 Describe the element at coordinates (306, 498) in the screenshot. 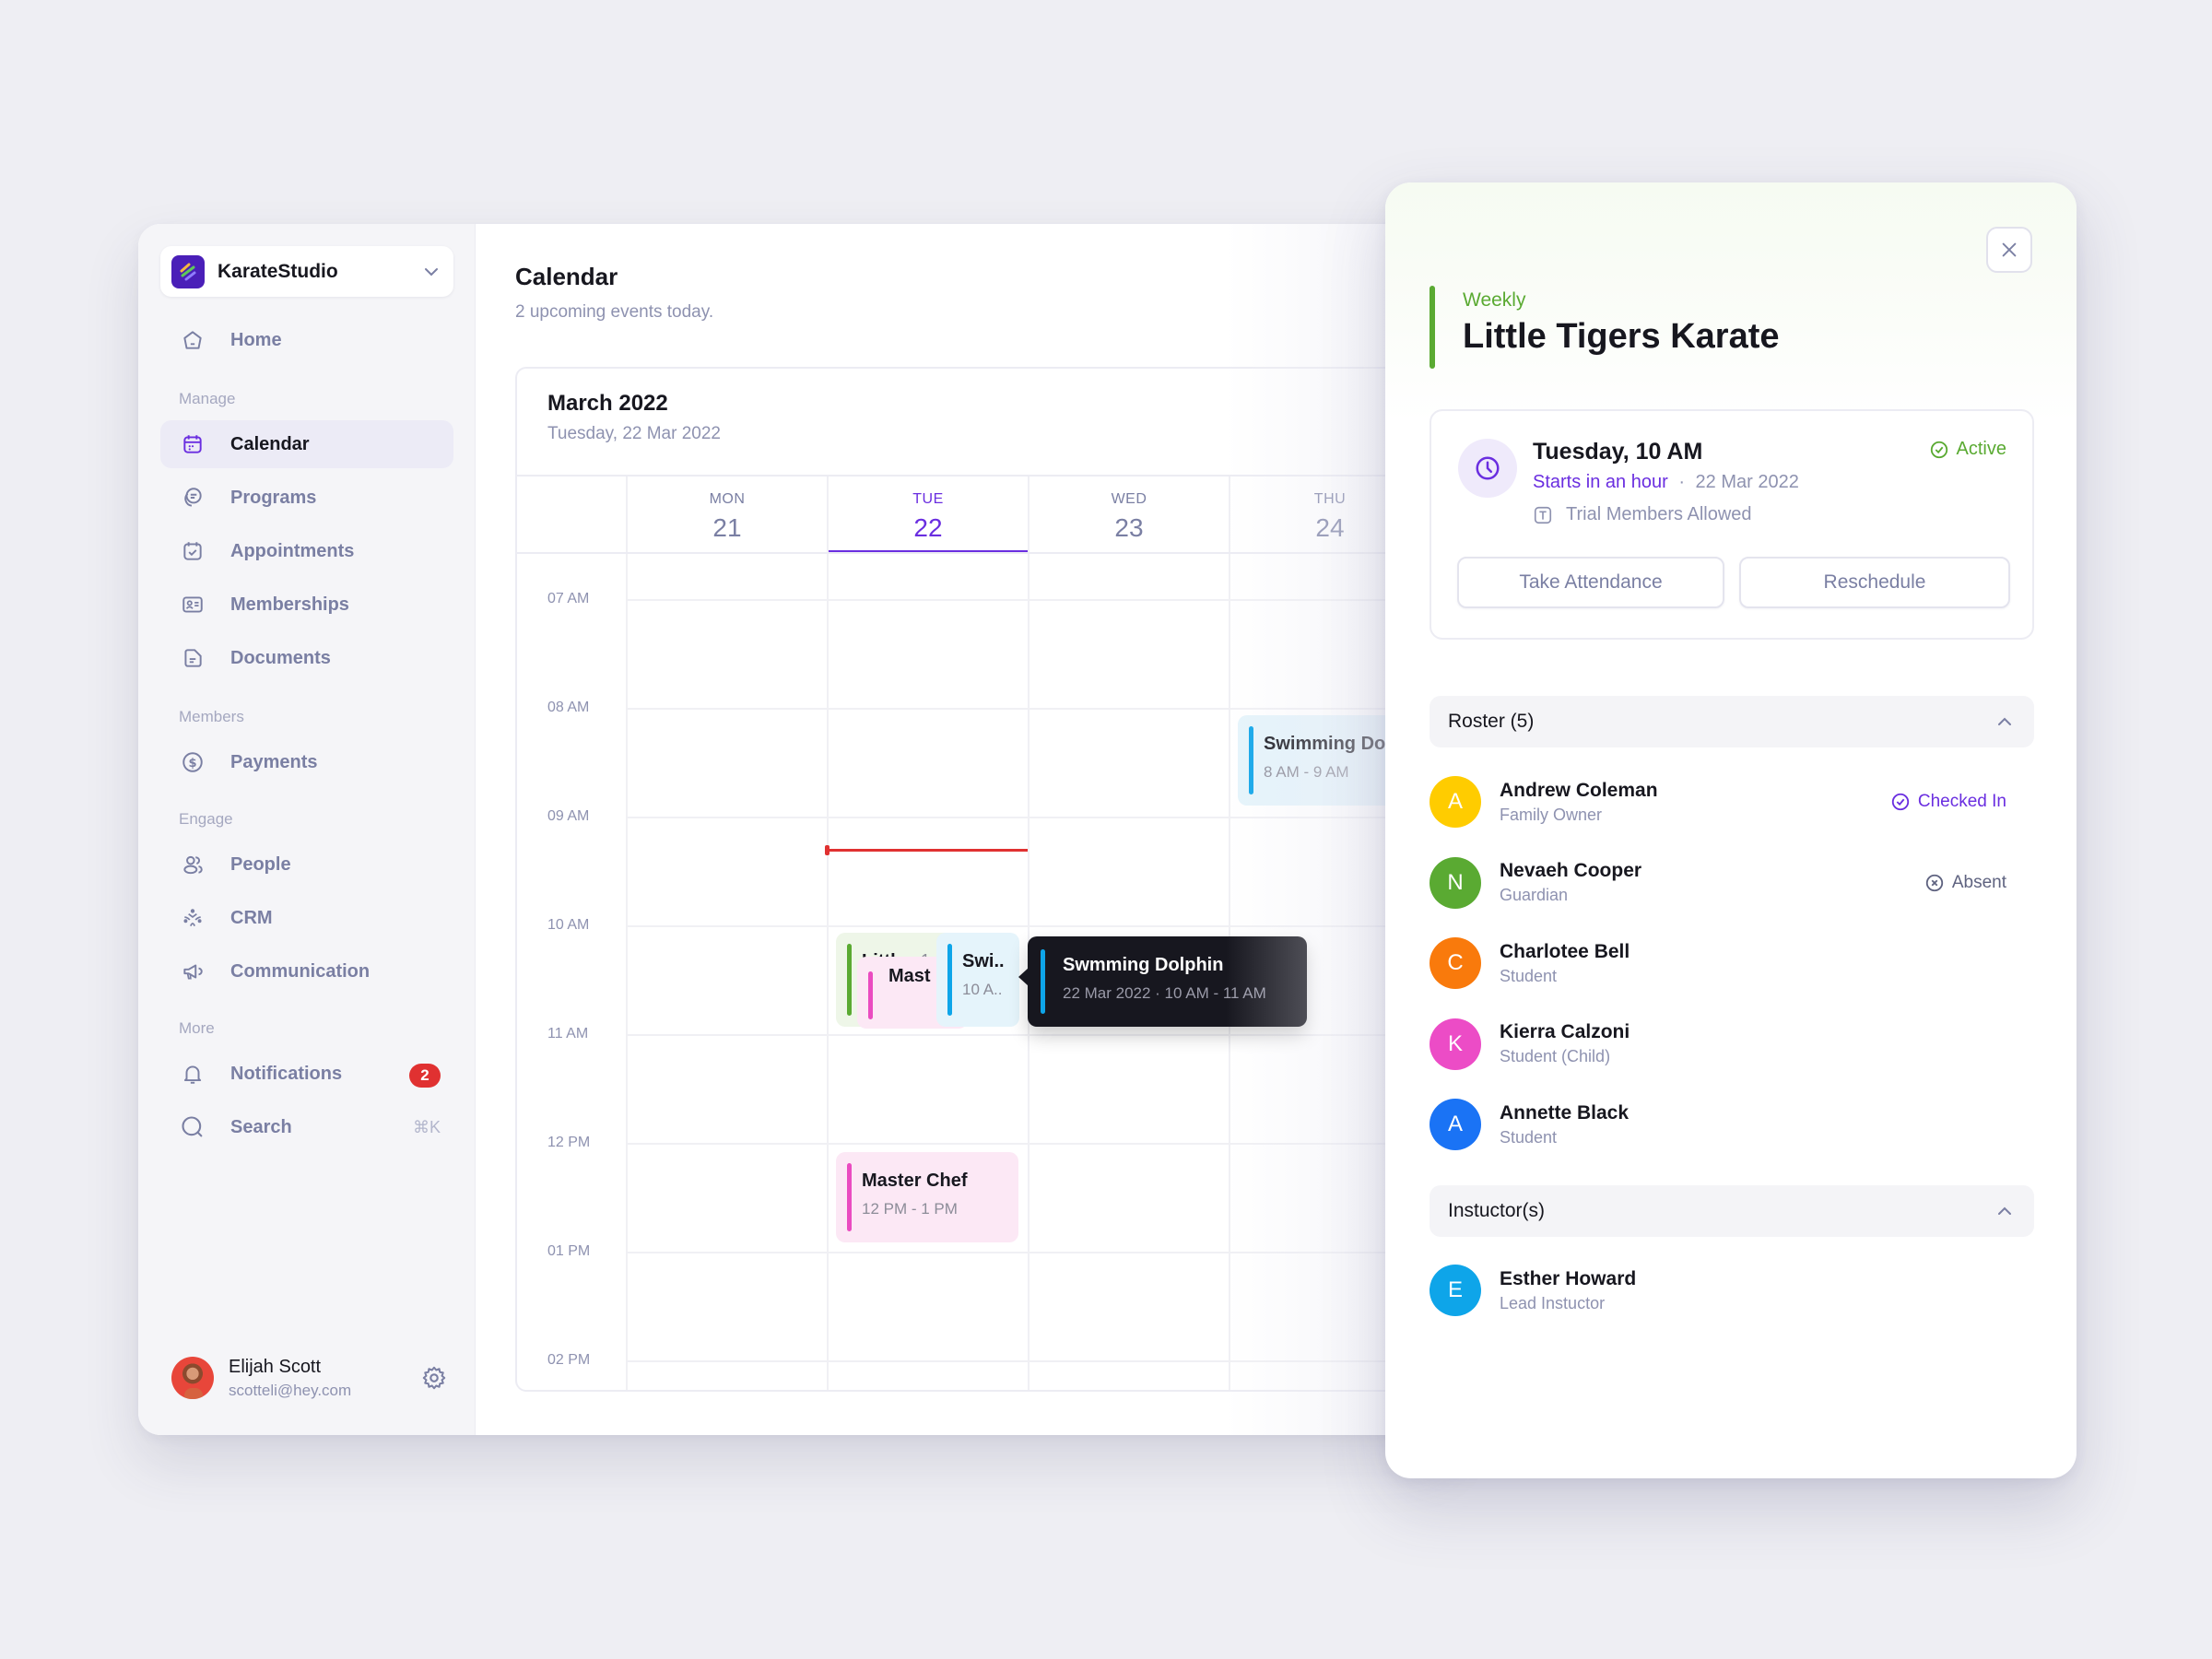

I see `sidebar-item-programs: Programs` at that location.